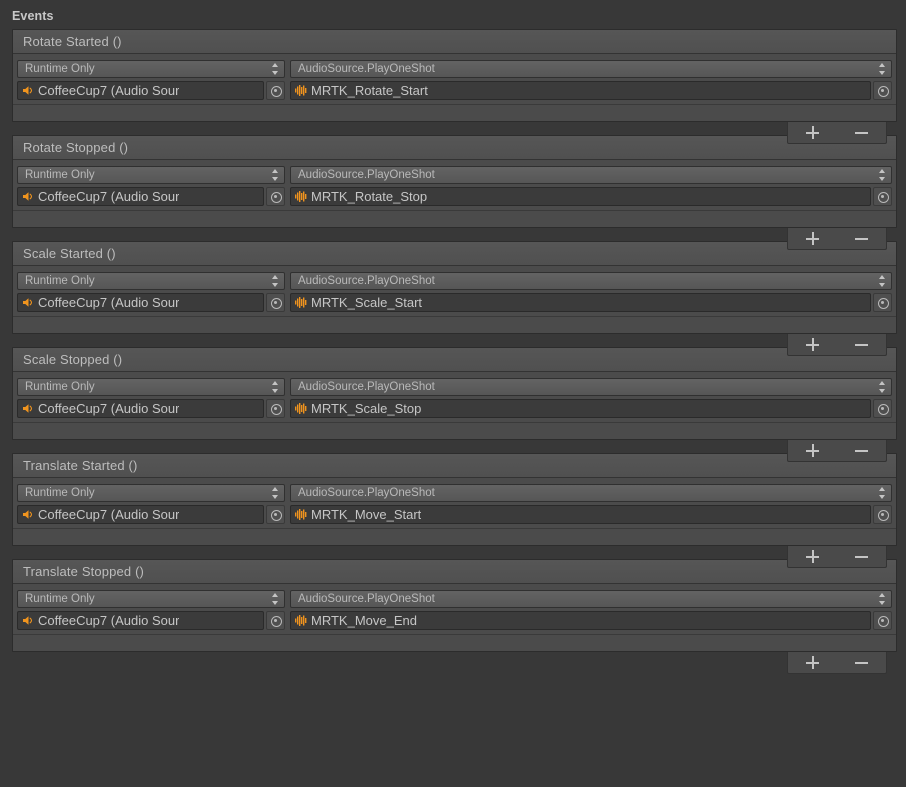  What do you see at coordinates (453, 552) in the screenshot?
I see `event-spacer` at bounding box center [453, 552].